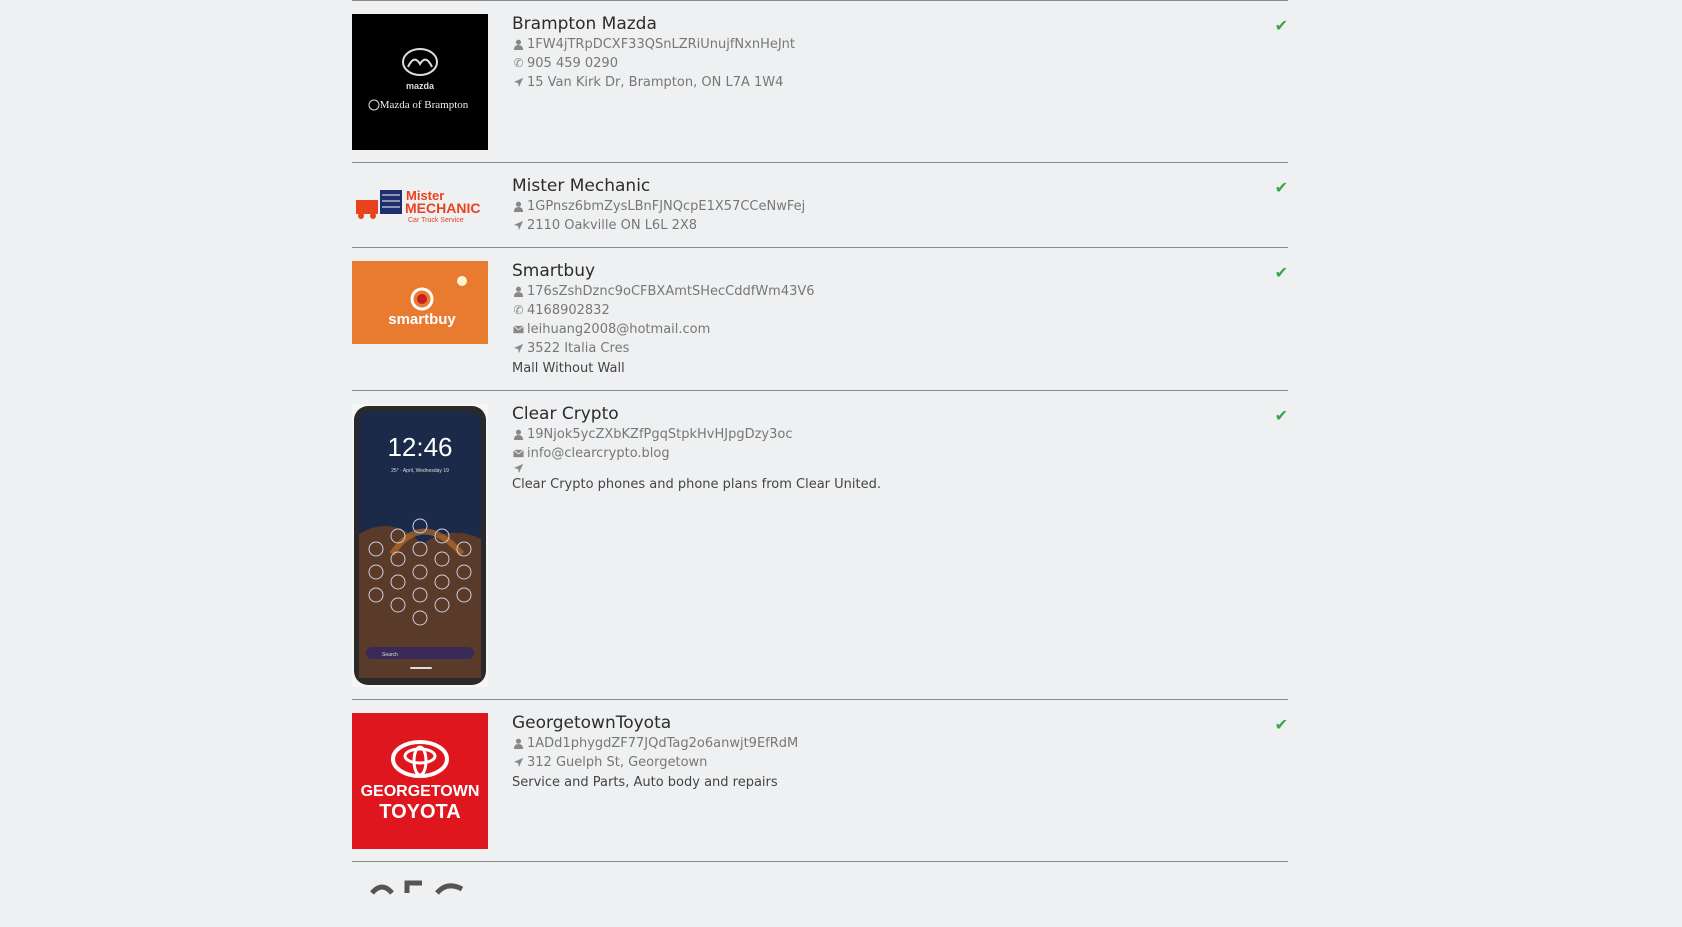 The height and width of the screenshot is (927, 1682). Describe the element at coordinates (390, 655) in the screenshot. I see `svg-text: Search` at that location.